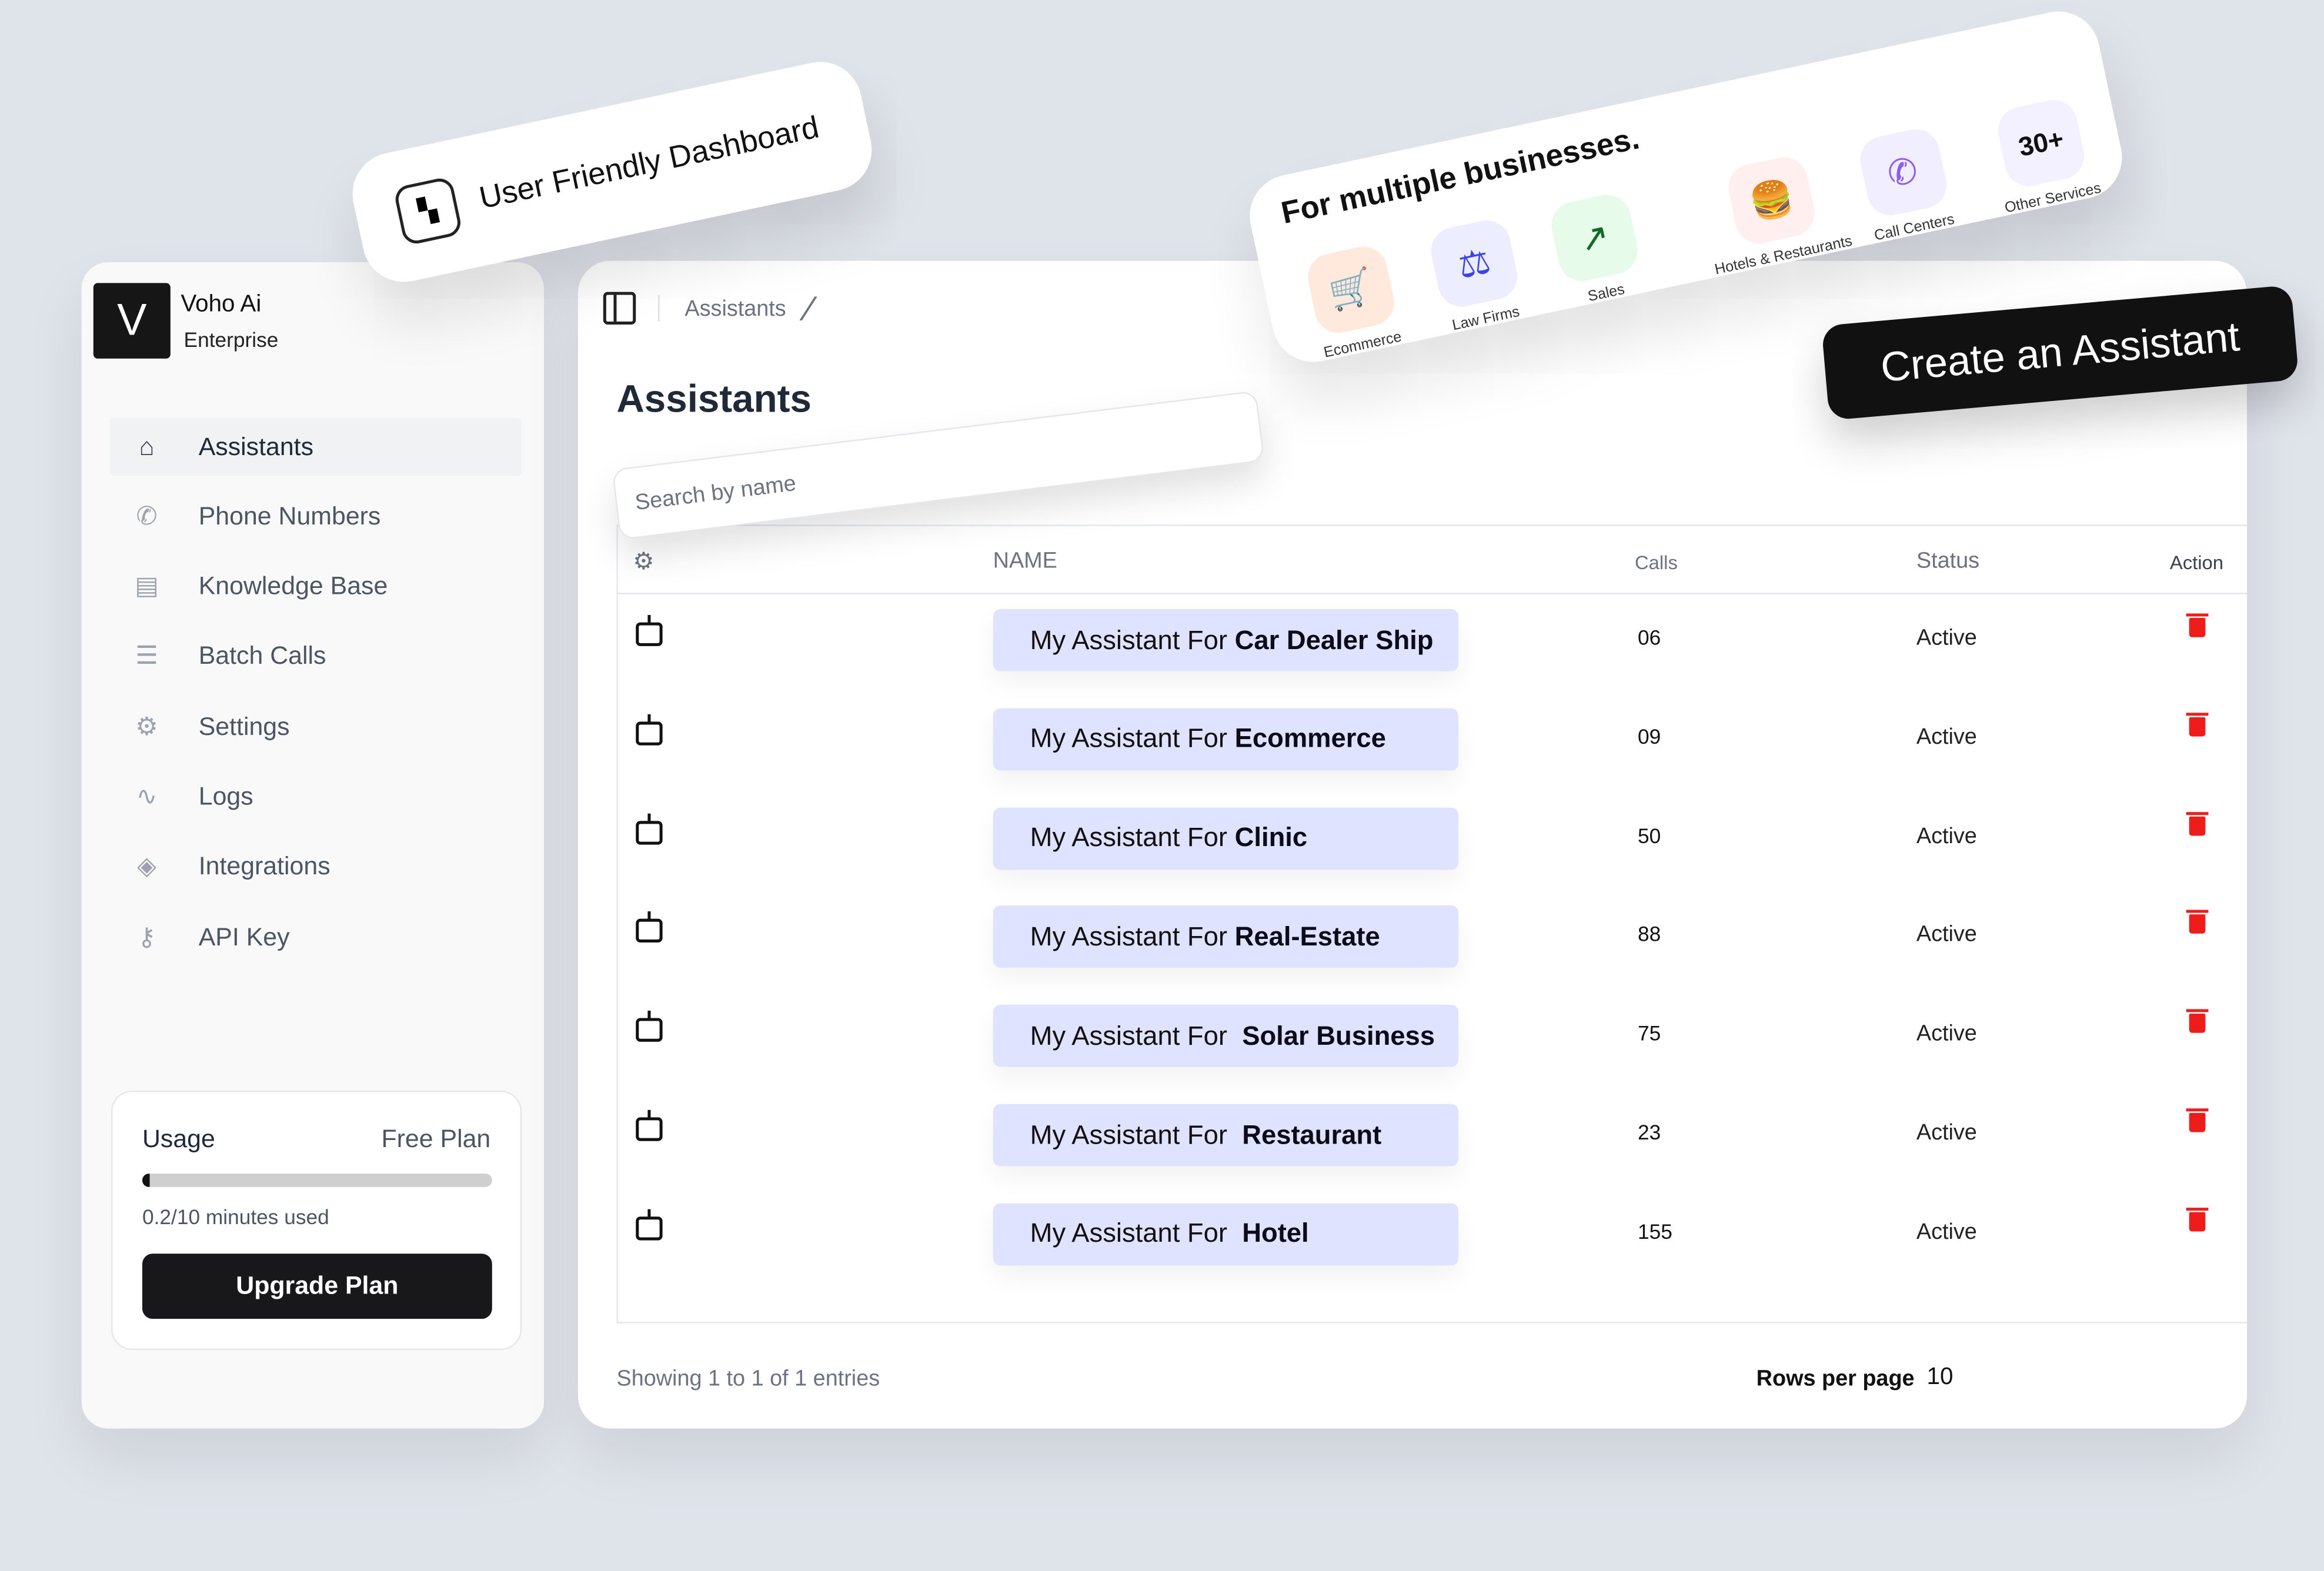 The image size is (2324, 1571). What do you see at coordinates (289, 516) in the screenshot?
I see `sidebar-item-label: Phone Numbers` at bounding box center [289, 516].